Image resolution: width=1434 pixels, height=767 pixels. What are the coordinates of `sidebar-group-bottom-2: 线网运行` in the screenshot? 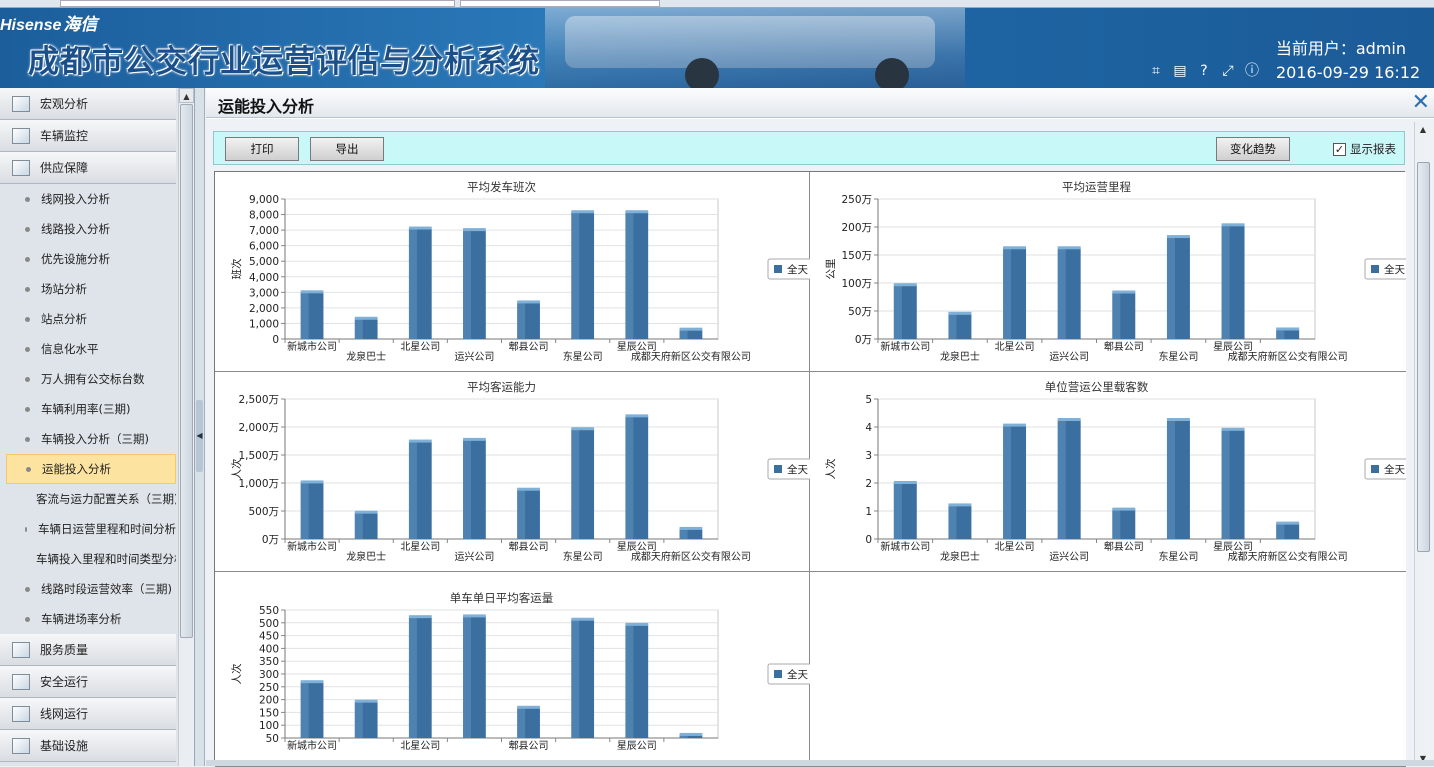 It's located at (88, 714).